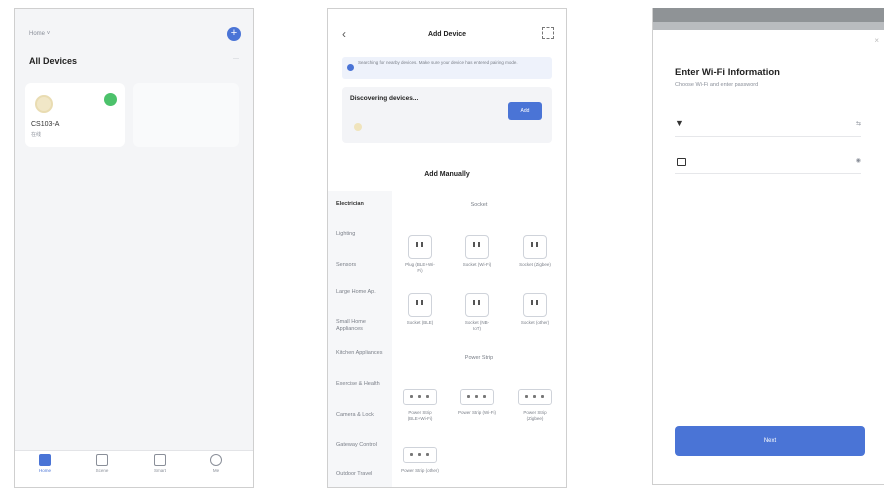  What do you see at coordinates (236, 59) in the screenshot?
I see `more-icon: ···` at bounding box center [236, 59].